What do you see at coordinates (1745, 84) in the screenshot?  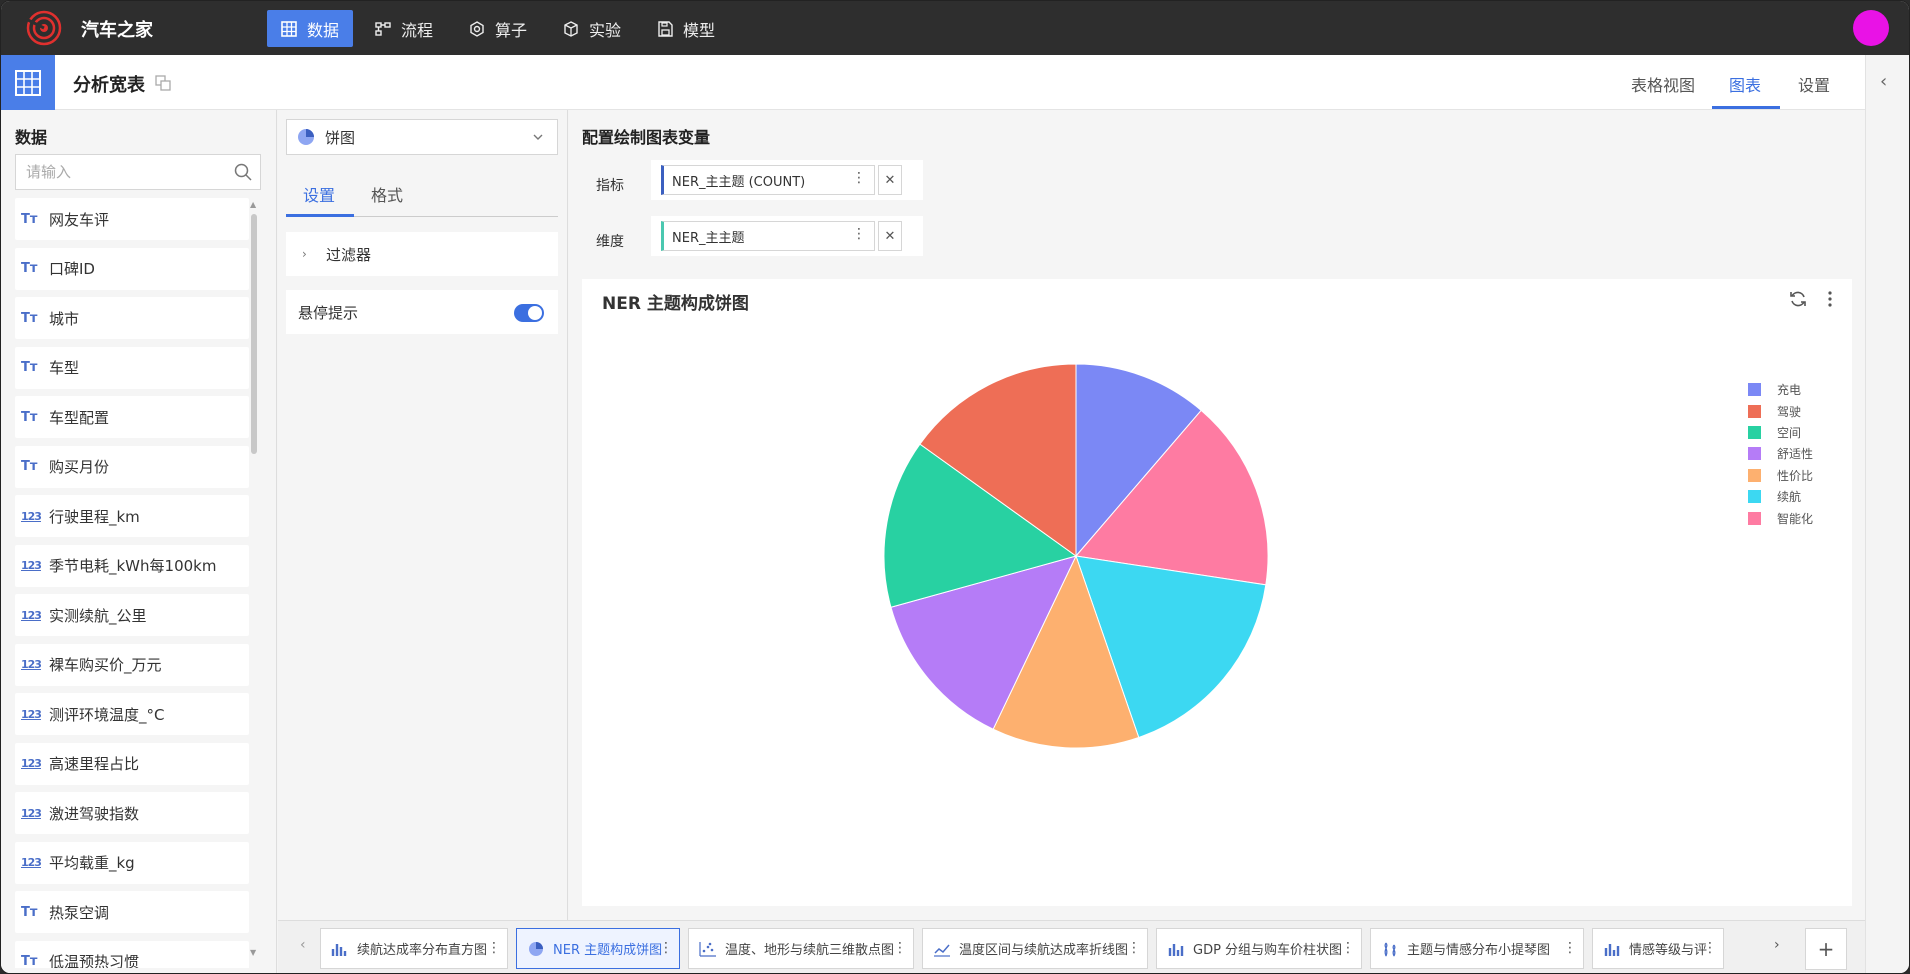 I see `view-tab-chart: 图表` at bounding box center [1745, 84].